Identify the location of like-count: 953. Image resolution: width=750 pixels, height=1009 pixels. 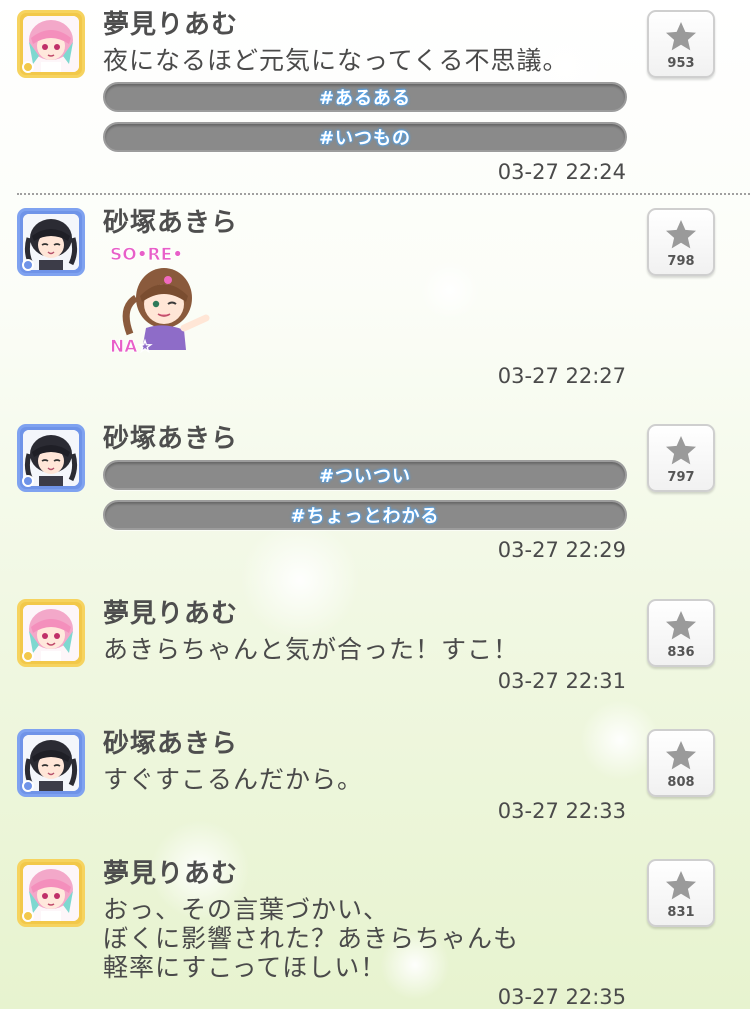
(681, 63).